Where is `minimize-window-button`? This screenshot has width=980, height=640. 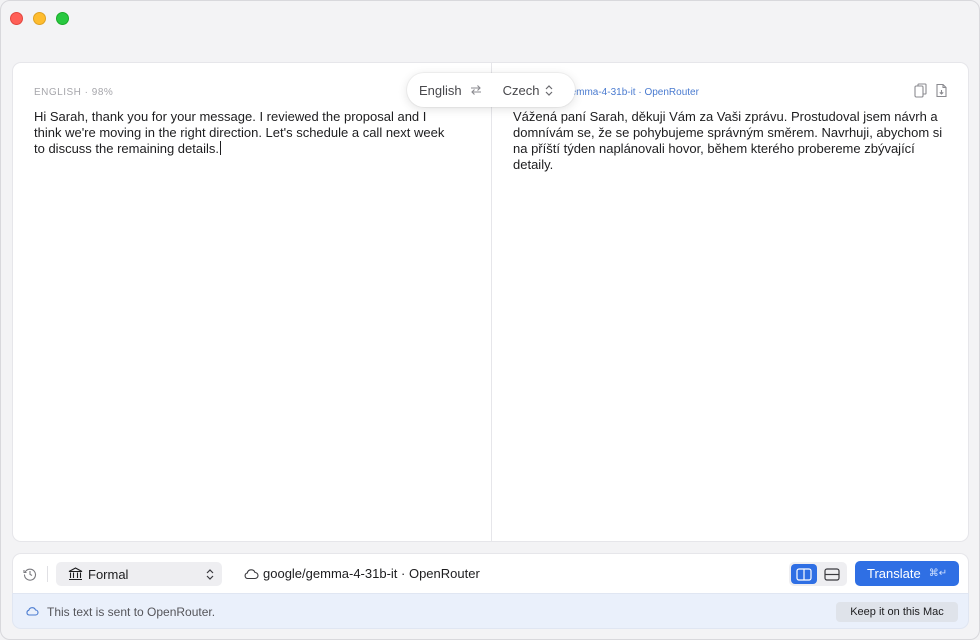
minimize-window-button is located at coordinates (39, 18).